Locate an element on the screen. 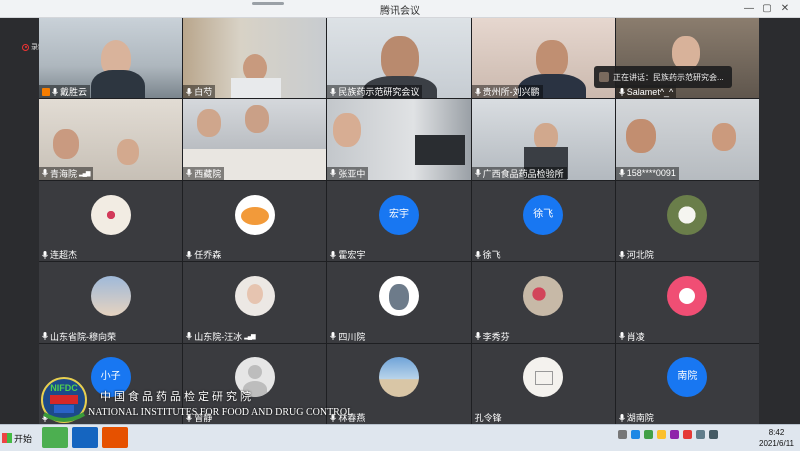  tray-security-icon is located at coordinates (661, 434).